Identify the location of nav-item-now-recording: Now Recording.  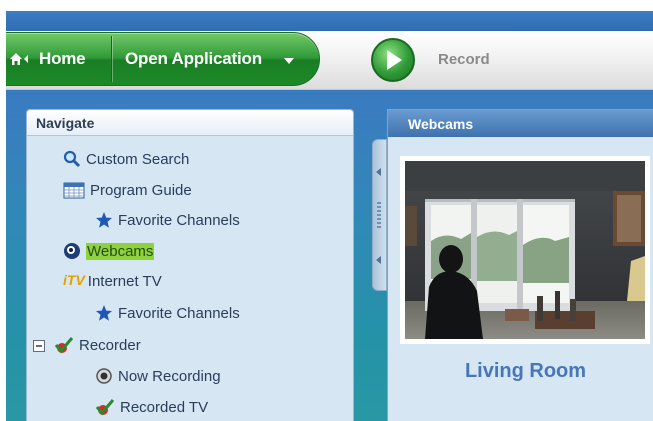
(158, 376).